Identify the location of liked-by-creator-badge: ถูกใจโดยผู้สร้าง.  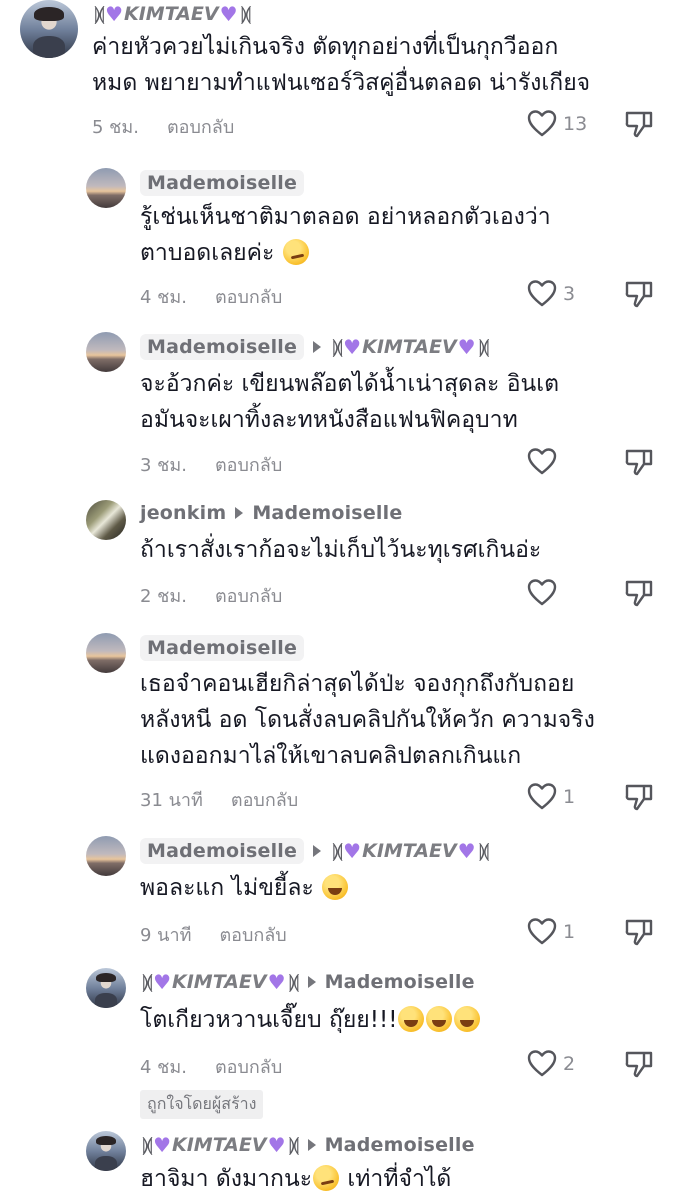
(202, 1104).